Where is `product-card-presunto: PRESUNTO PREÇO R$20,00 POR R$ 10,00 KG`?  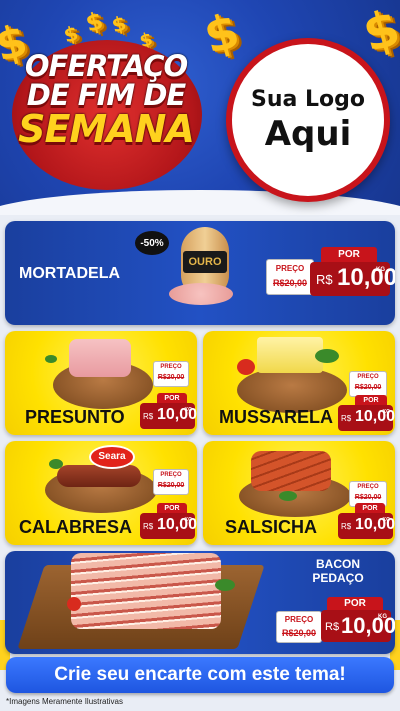
product-card-presunto: PRESUNTO PREÇO R$20,00 POR R$ 10,00 KG is located at coordinates (101, 383).